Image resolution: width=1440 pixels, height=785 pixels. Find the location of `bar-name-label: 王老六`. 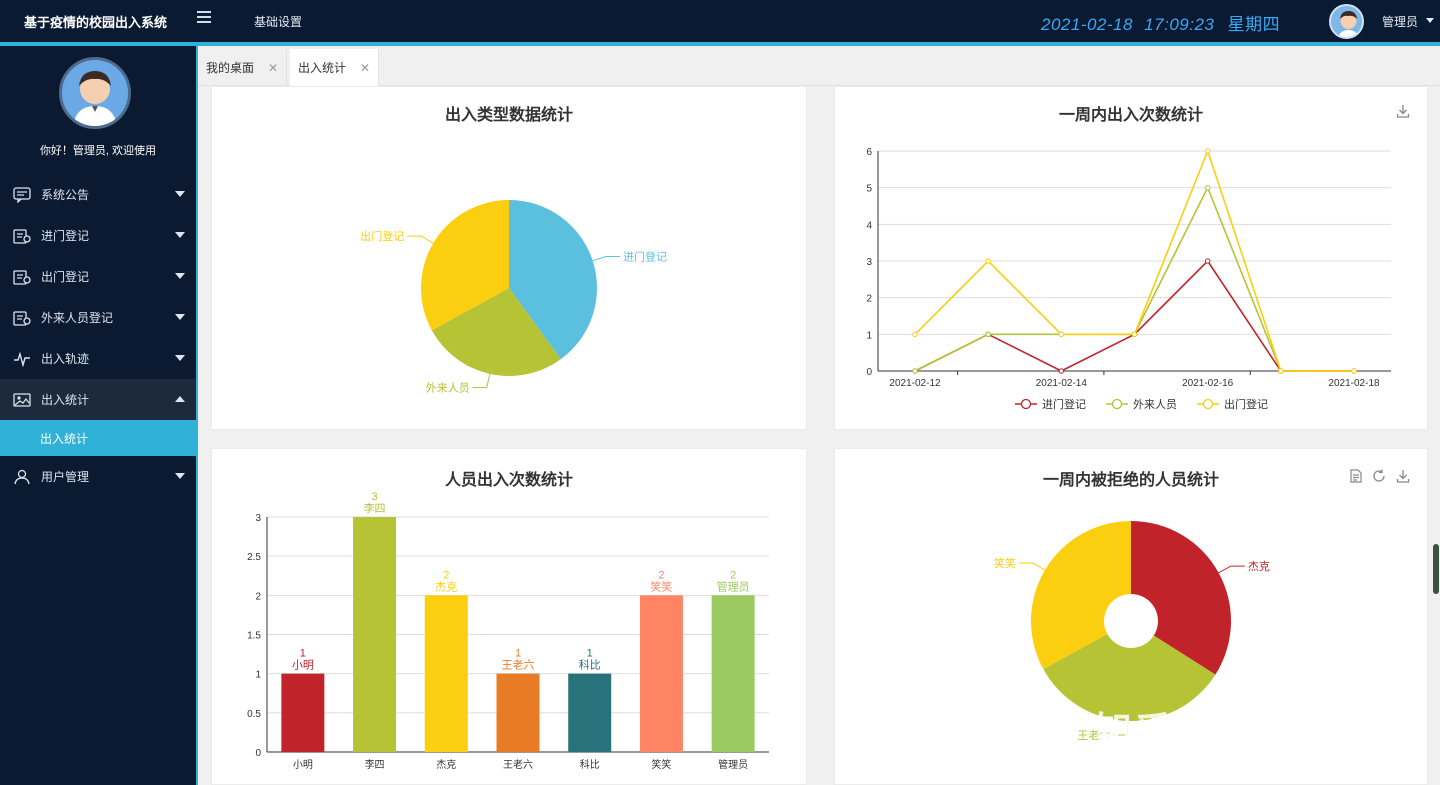

bar-name-label: 王老六 is located at coordinates (518, 665).